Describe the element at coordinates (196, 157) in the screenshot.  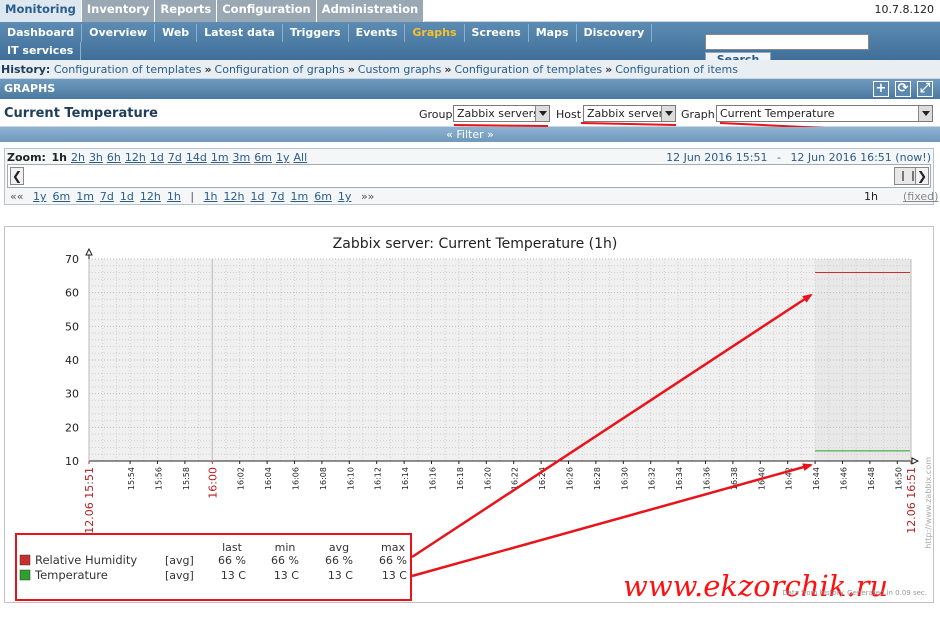
I see `zoom-14d: 14d` at that location.